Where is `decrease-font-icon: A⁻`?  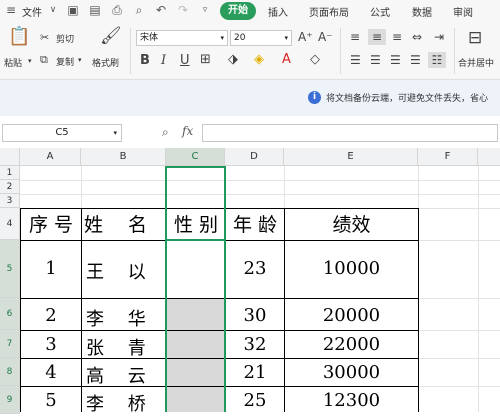 decrease-font-icon: A⁻ is located at coordinates (325, 37).